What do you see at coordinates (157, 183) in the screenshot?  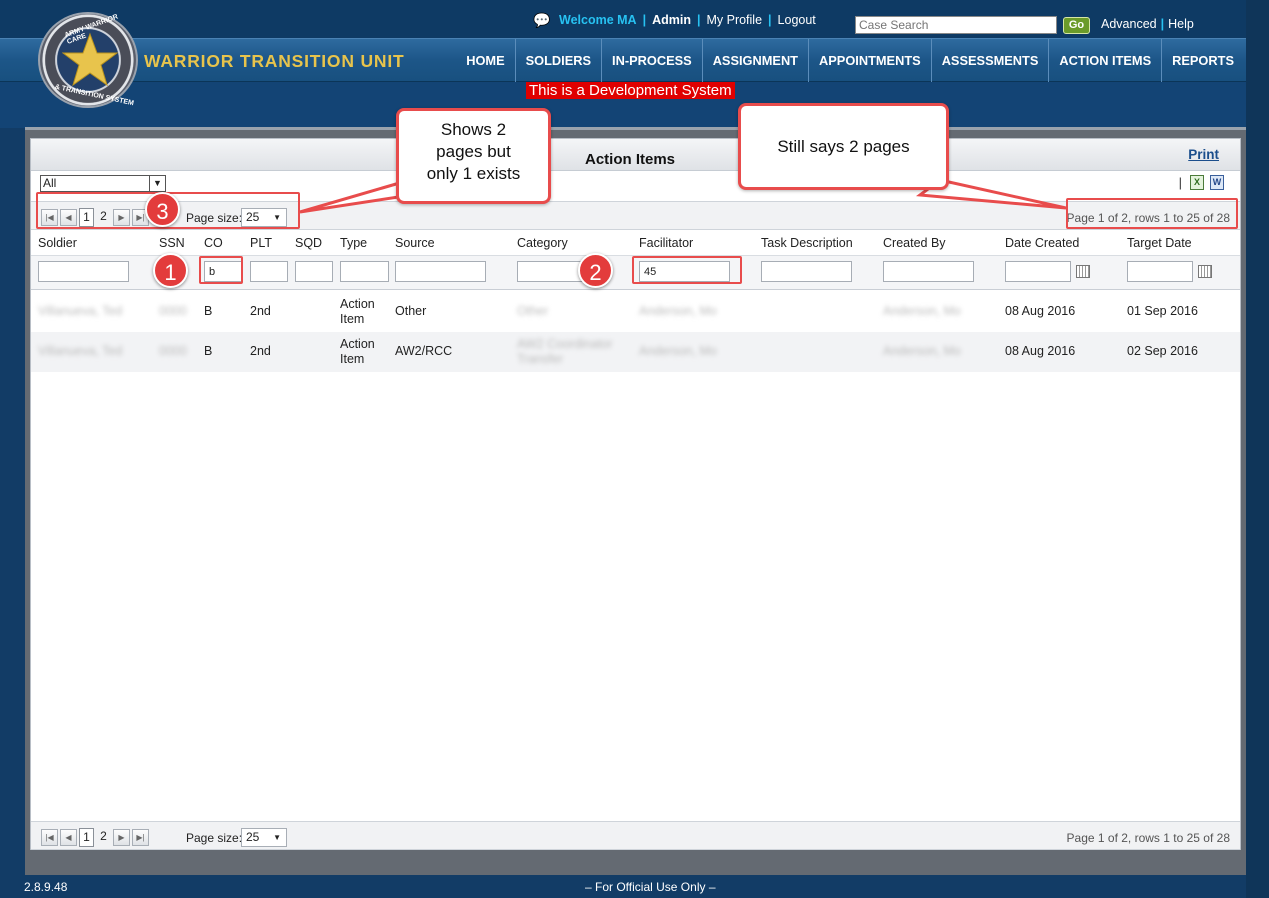 I see `chevron-down-icon: ▼` at bounding box center [157, 183].